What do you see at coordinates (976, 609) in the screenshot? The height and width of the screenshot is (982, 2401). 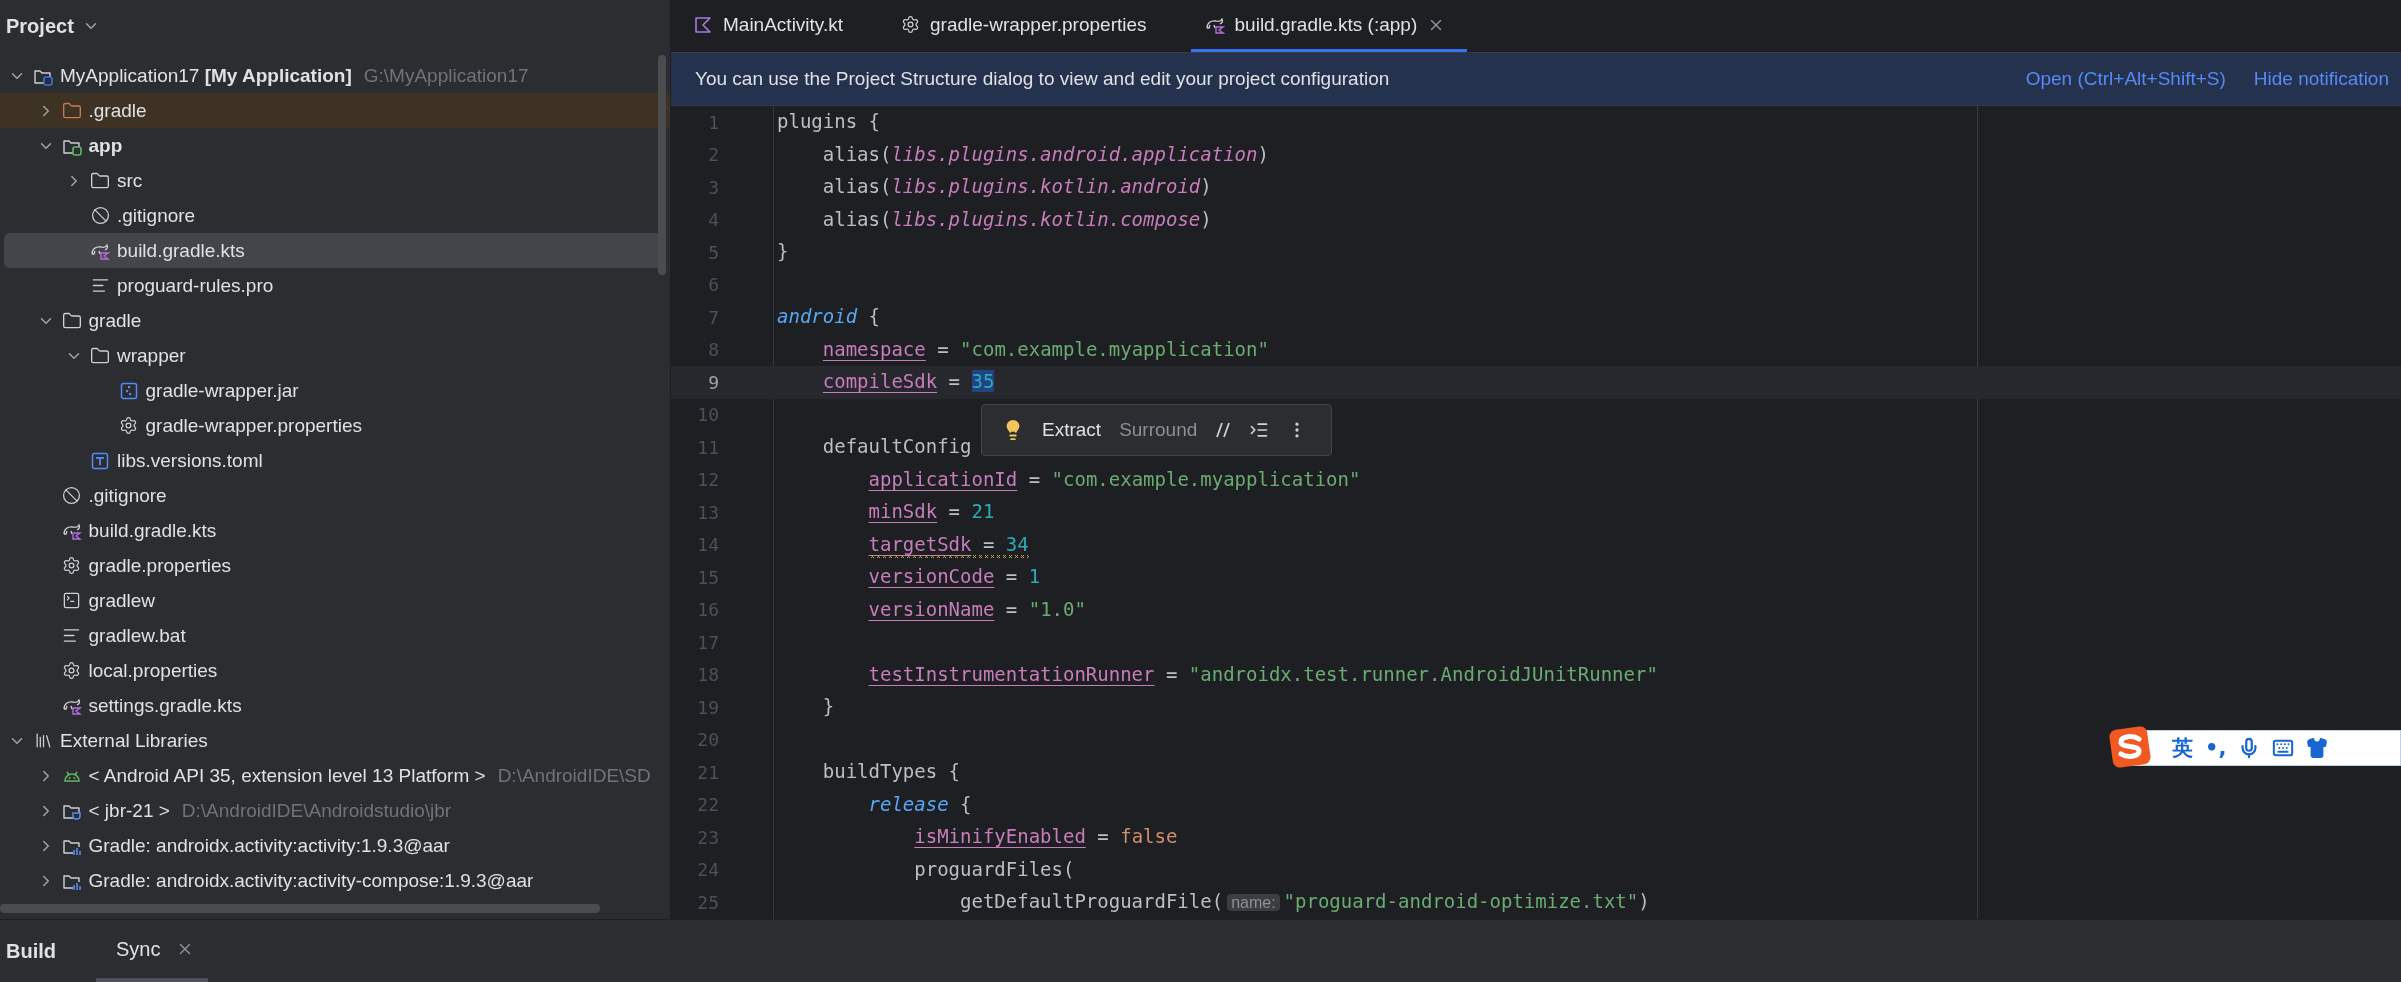 I see `code-line: versionName = "1.0"` at bounding box center [976, 609].